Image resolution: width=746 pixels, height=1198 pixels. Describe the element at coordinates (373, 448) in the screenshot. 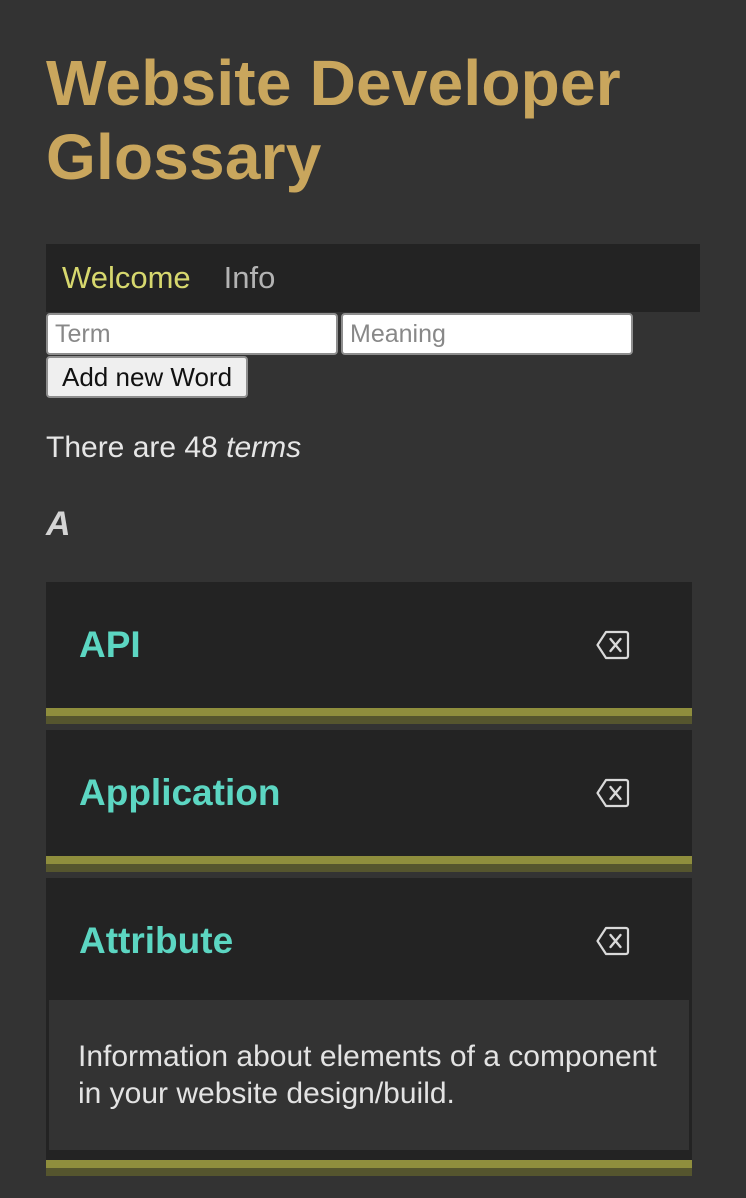

I see `term-count: There are 48 terms` at that location.